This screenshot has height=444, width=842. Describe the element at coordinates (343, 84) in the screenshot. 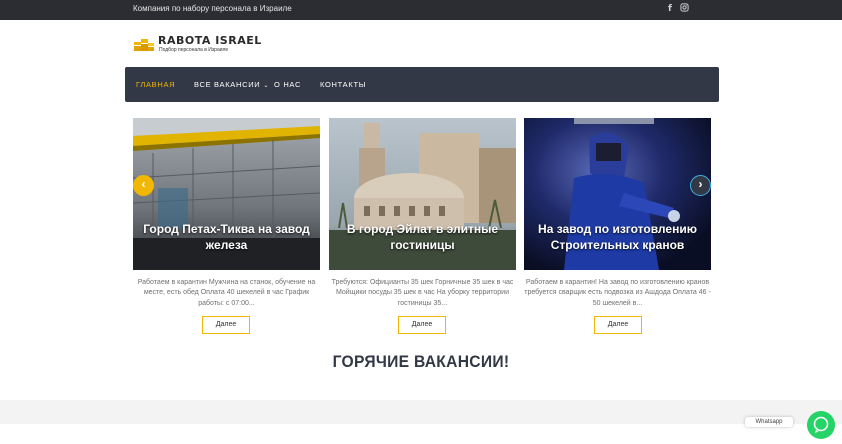

I see `nav-contacts: КОНТАКТЫ` at that location.